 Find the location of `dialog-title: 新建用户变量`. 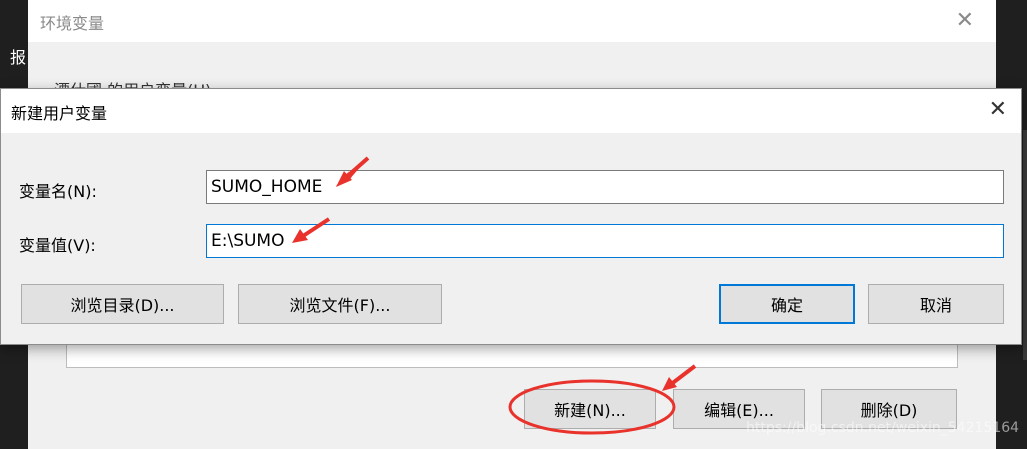

dialog-title: 新建用户变量 is located at coordinates (59, 113).